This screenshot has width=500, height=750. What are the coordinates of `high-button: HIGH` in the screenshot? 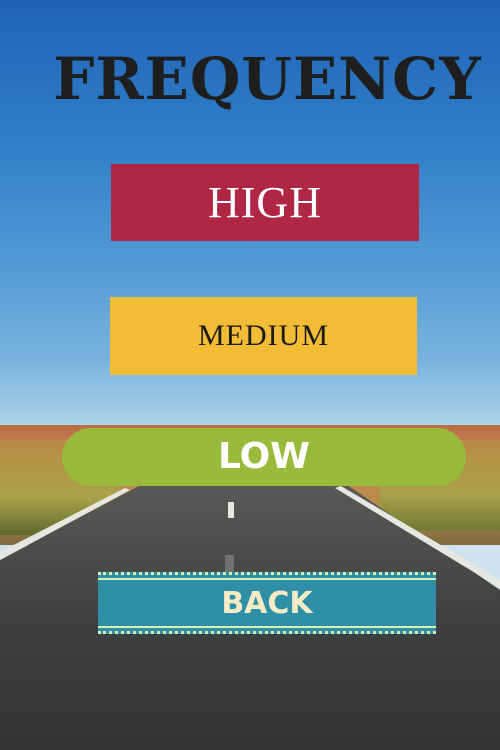 It's located at (265, 202).